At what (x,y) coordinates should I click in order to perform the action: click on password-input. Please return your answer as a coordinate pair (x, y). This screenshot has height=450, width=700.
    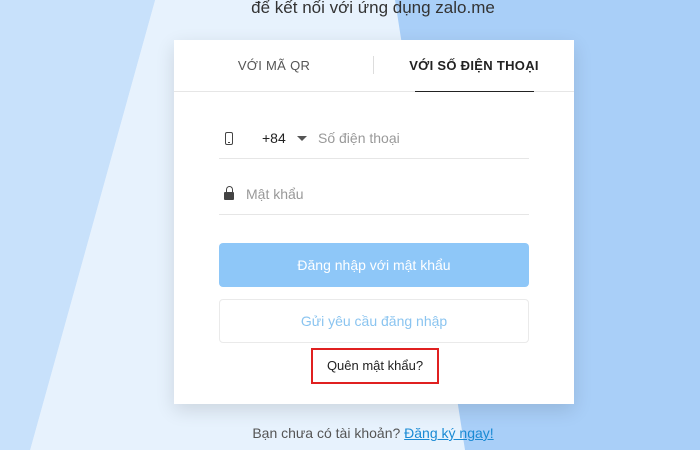
    Looking at the image, I should click on (384, 194).